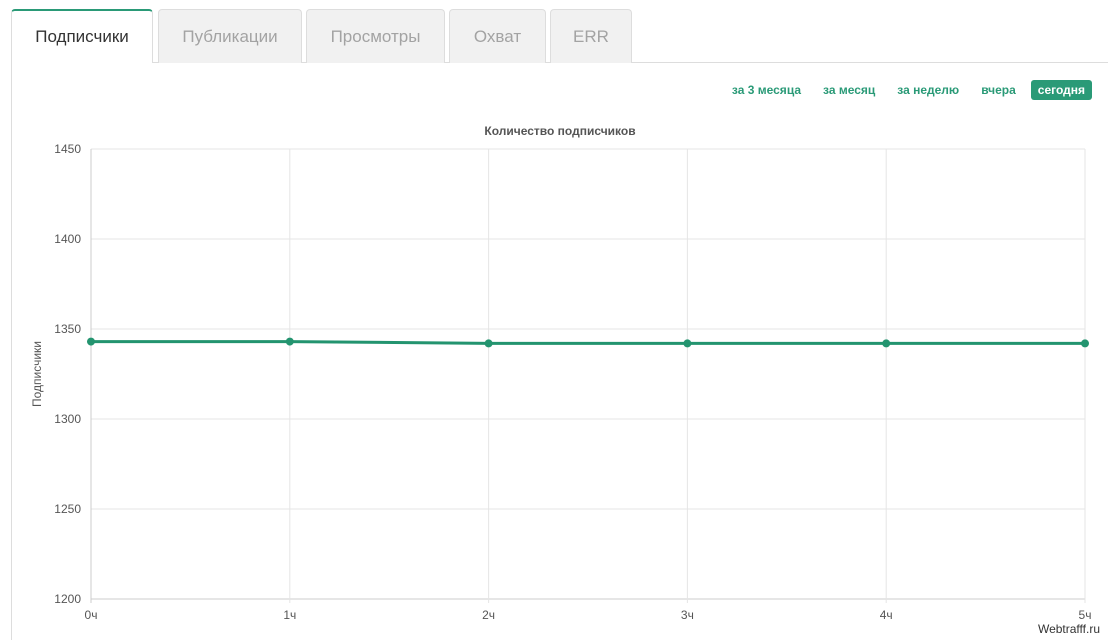  I want to click on y-tick-label: 1200, so click(67, 599).